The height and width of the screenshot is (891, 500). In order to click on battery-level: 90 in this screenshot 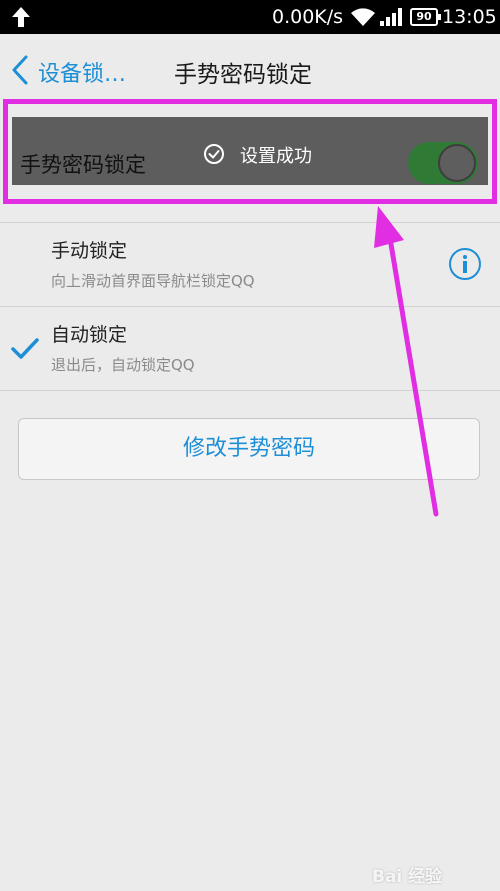, I will do `click(424, 16)`.